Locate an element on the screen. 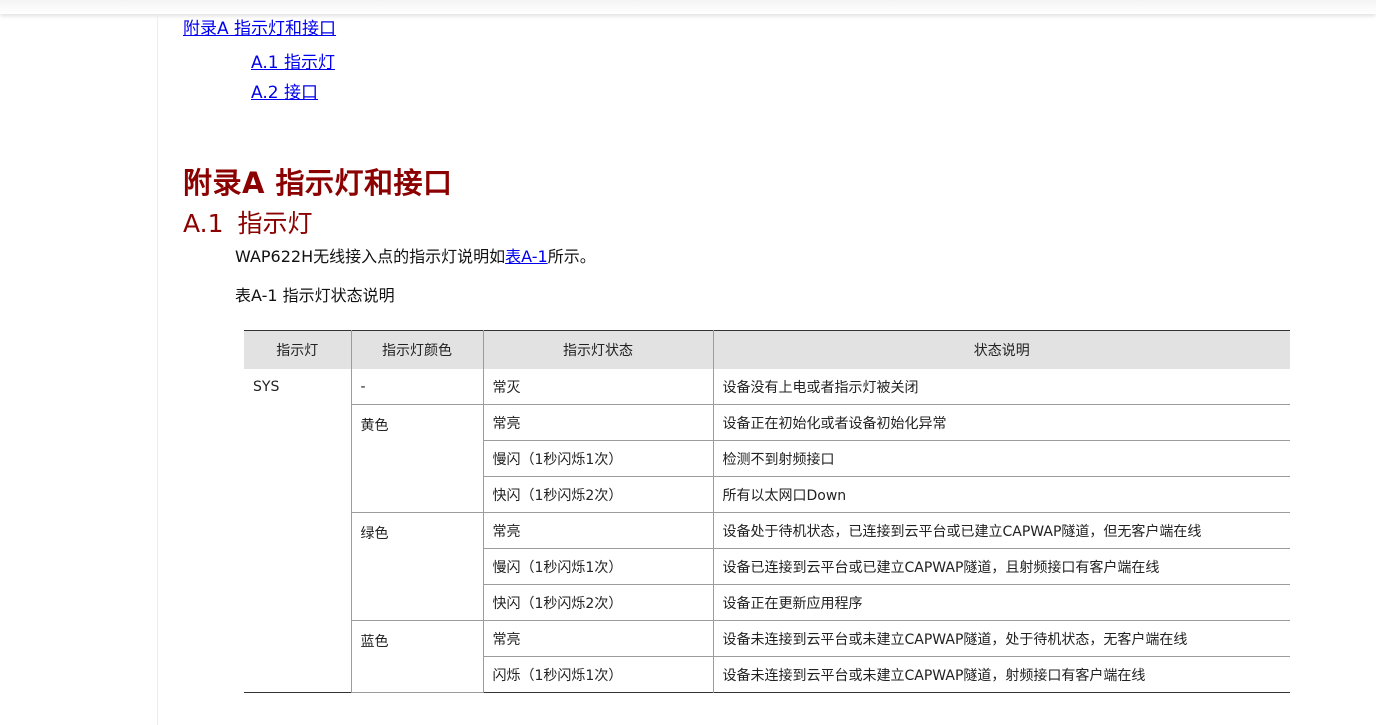  section-heading: A.1 指示灯 is located at coordinates (248, 222).